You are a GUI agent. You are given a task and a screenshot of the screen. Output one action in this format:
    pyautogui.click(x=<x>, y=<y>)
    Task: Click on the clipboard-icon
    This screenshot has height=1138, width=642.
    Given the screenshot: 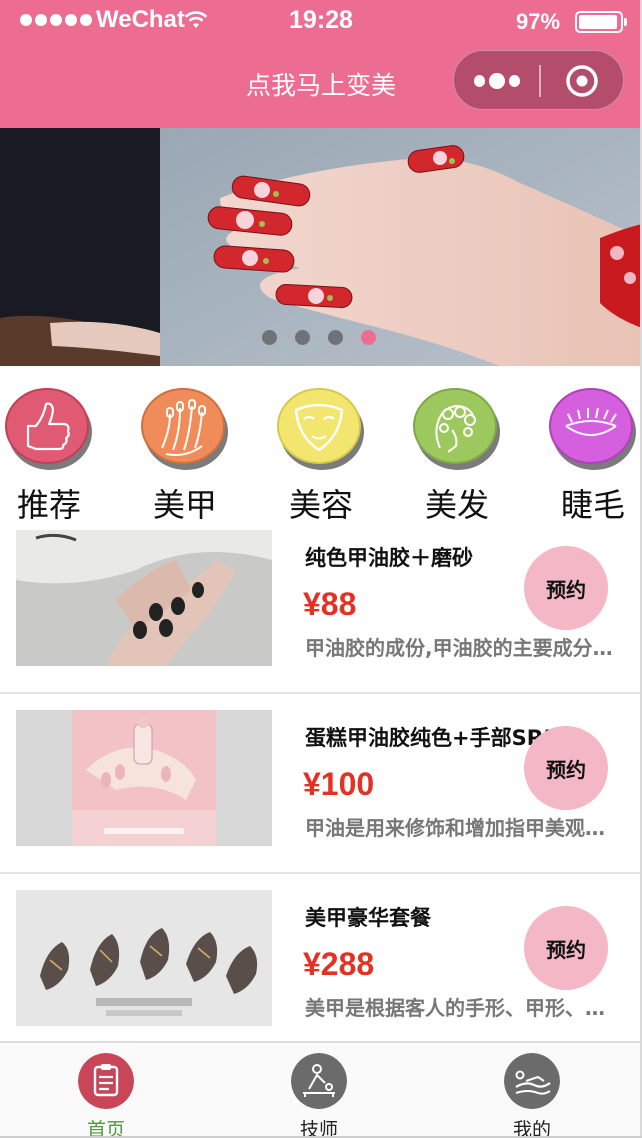 What is the action you would take?
    pyautogui.click(x=106, y=1081)
    